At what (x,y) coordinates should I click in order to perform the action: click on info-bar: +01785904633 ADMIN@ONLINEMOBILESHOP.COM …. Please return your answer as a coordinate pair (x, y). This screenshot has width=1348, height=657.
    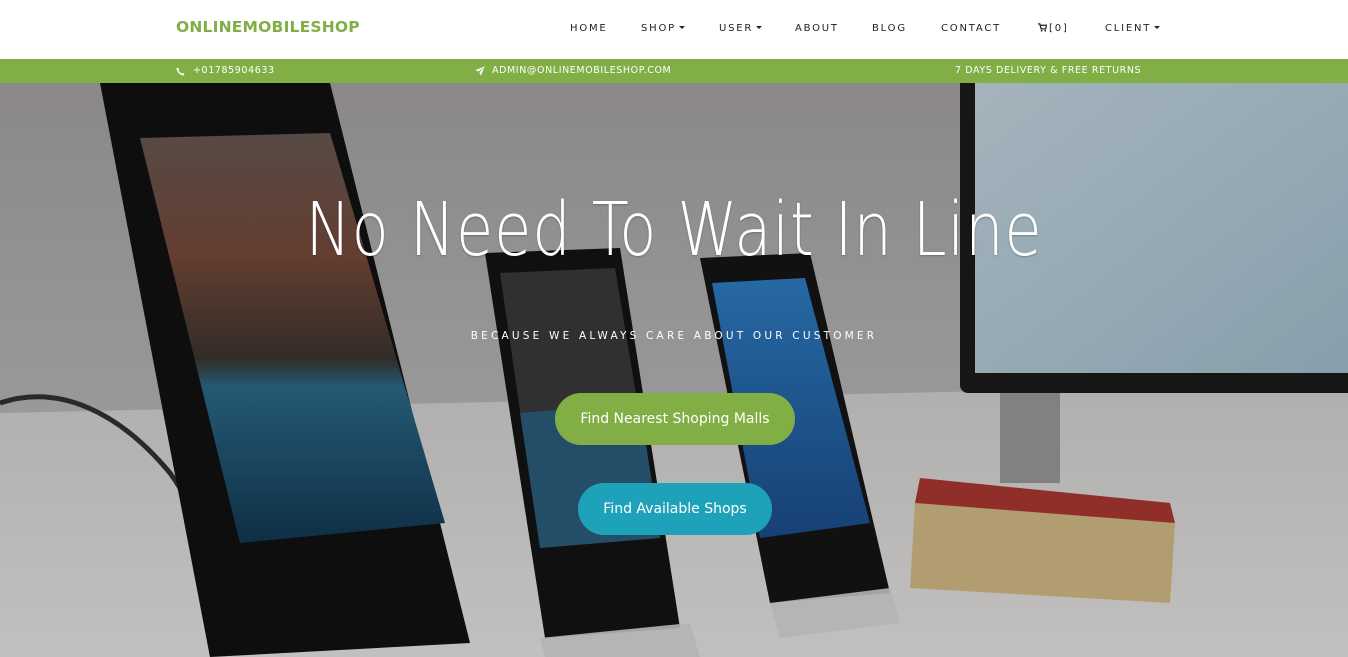
    Looking at the image, I should click on (674, 71).